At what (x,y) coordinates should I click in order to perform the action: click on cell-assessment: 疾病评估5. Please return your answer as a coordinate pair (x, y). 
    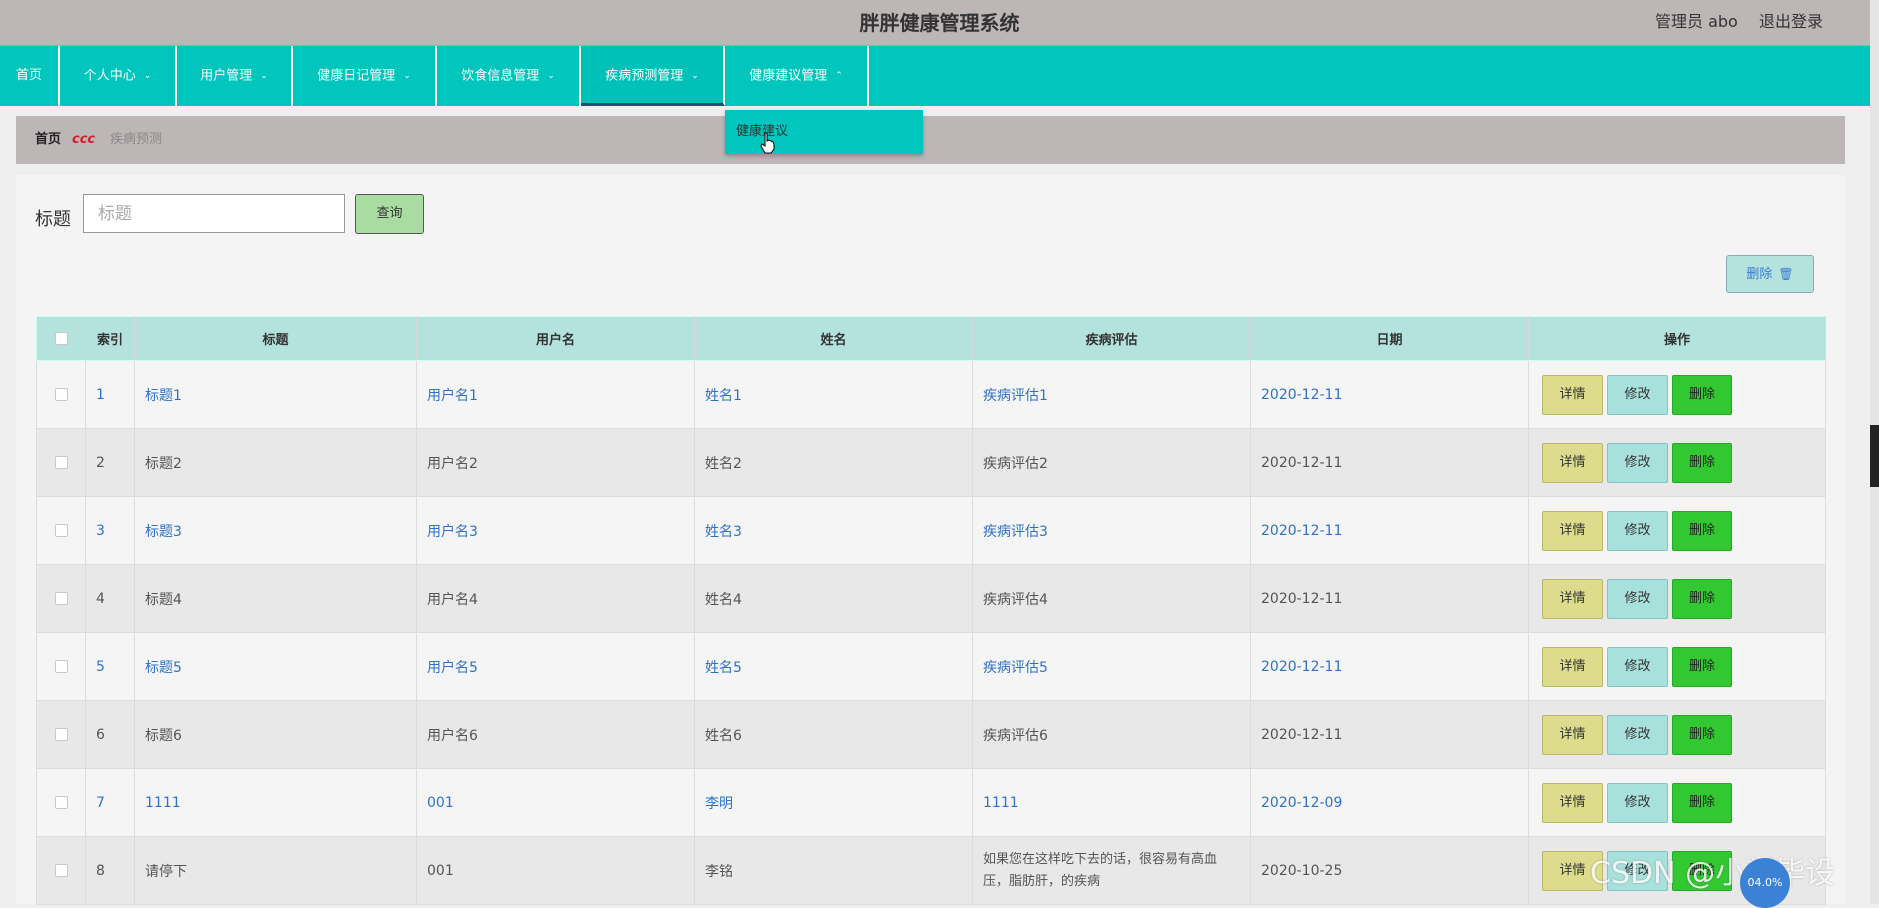
    Looking at the image, I should click on (1111, 666).